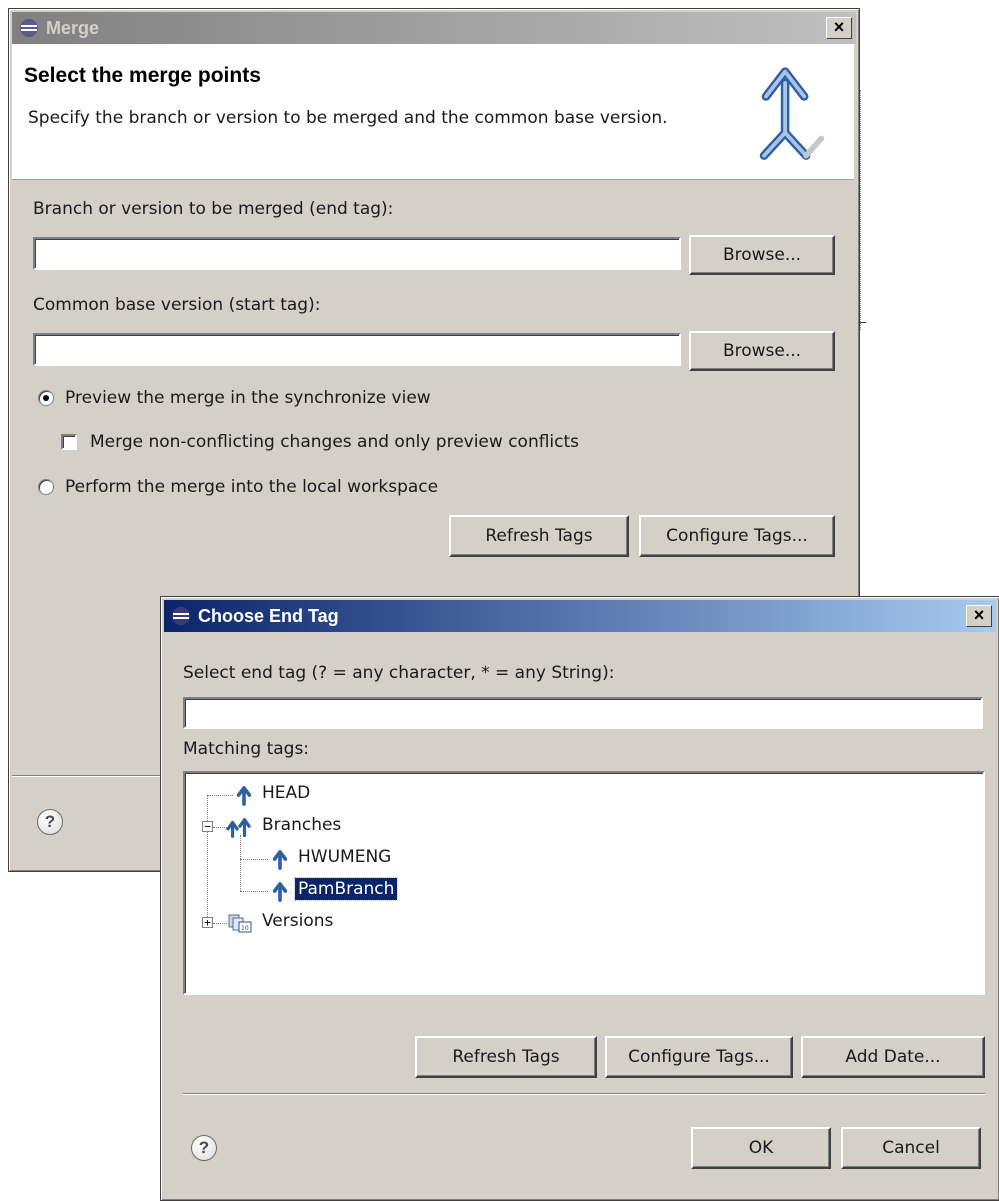 This screenshot has width=999, height=1201. What do you see at coordinates (207, 826) in the screenshot?
I see `branches-collapse-toggle: −` at bounding box center [207, 826].